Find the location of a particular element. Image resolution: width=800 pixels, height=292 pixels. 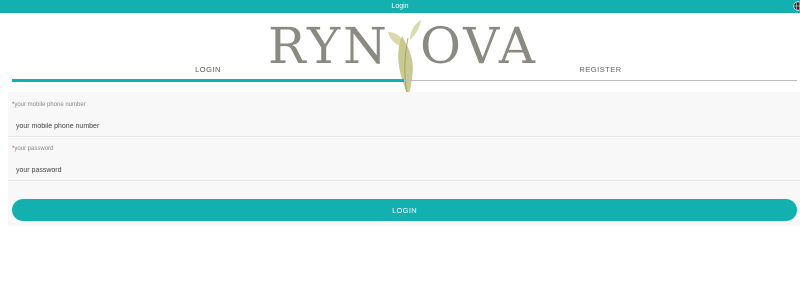

password-label-text: your password is located at coordinates (34, 149).